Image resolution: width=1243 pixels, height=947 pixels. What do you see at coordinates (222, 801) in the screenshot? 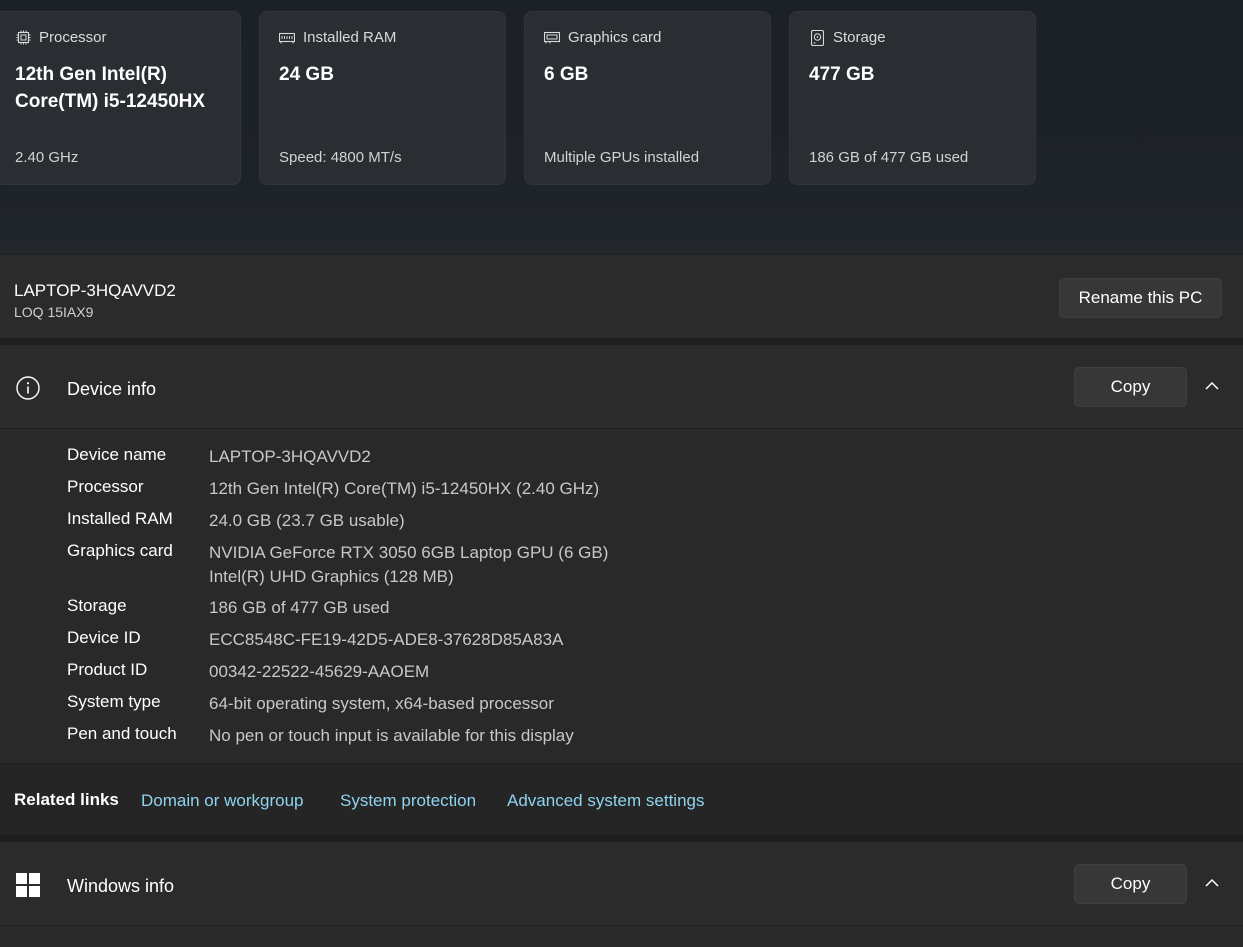
I see `link-domain-or-workgroup: Domain or workgroup` at bounding box center [222, 801].